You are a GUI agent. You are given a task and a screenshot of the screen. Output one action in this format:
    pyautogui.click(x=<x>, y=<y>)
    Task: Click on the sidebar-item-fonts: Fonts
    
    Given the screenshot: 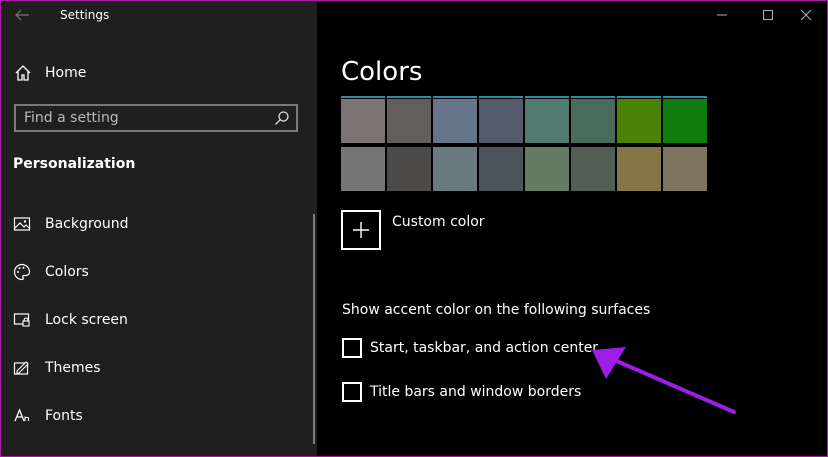 What is the action you would take?
    pyautogui.click(x=48, y=416)
    